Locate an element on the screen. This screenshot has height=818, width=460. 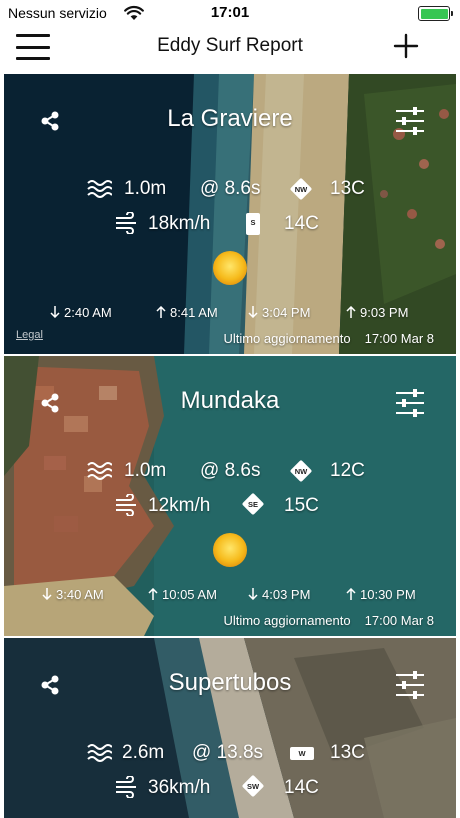
wind-speed: 36km/h is located at coordinates (179, 787).